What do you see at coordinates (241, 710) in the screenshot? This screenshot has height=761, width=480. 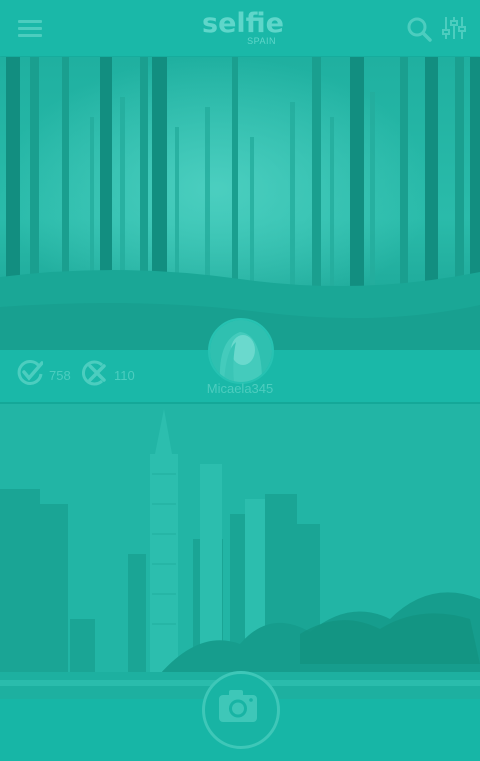 I see `camera-button` at bounding box center [241, 710].